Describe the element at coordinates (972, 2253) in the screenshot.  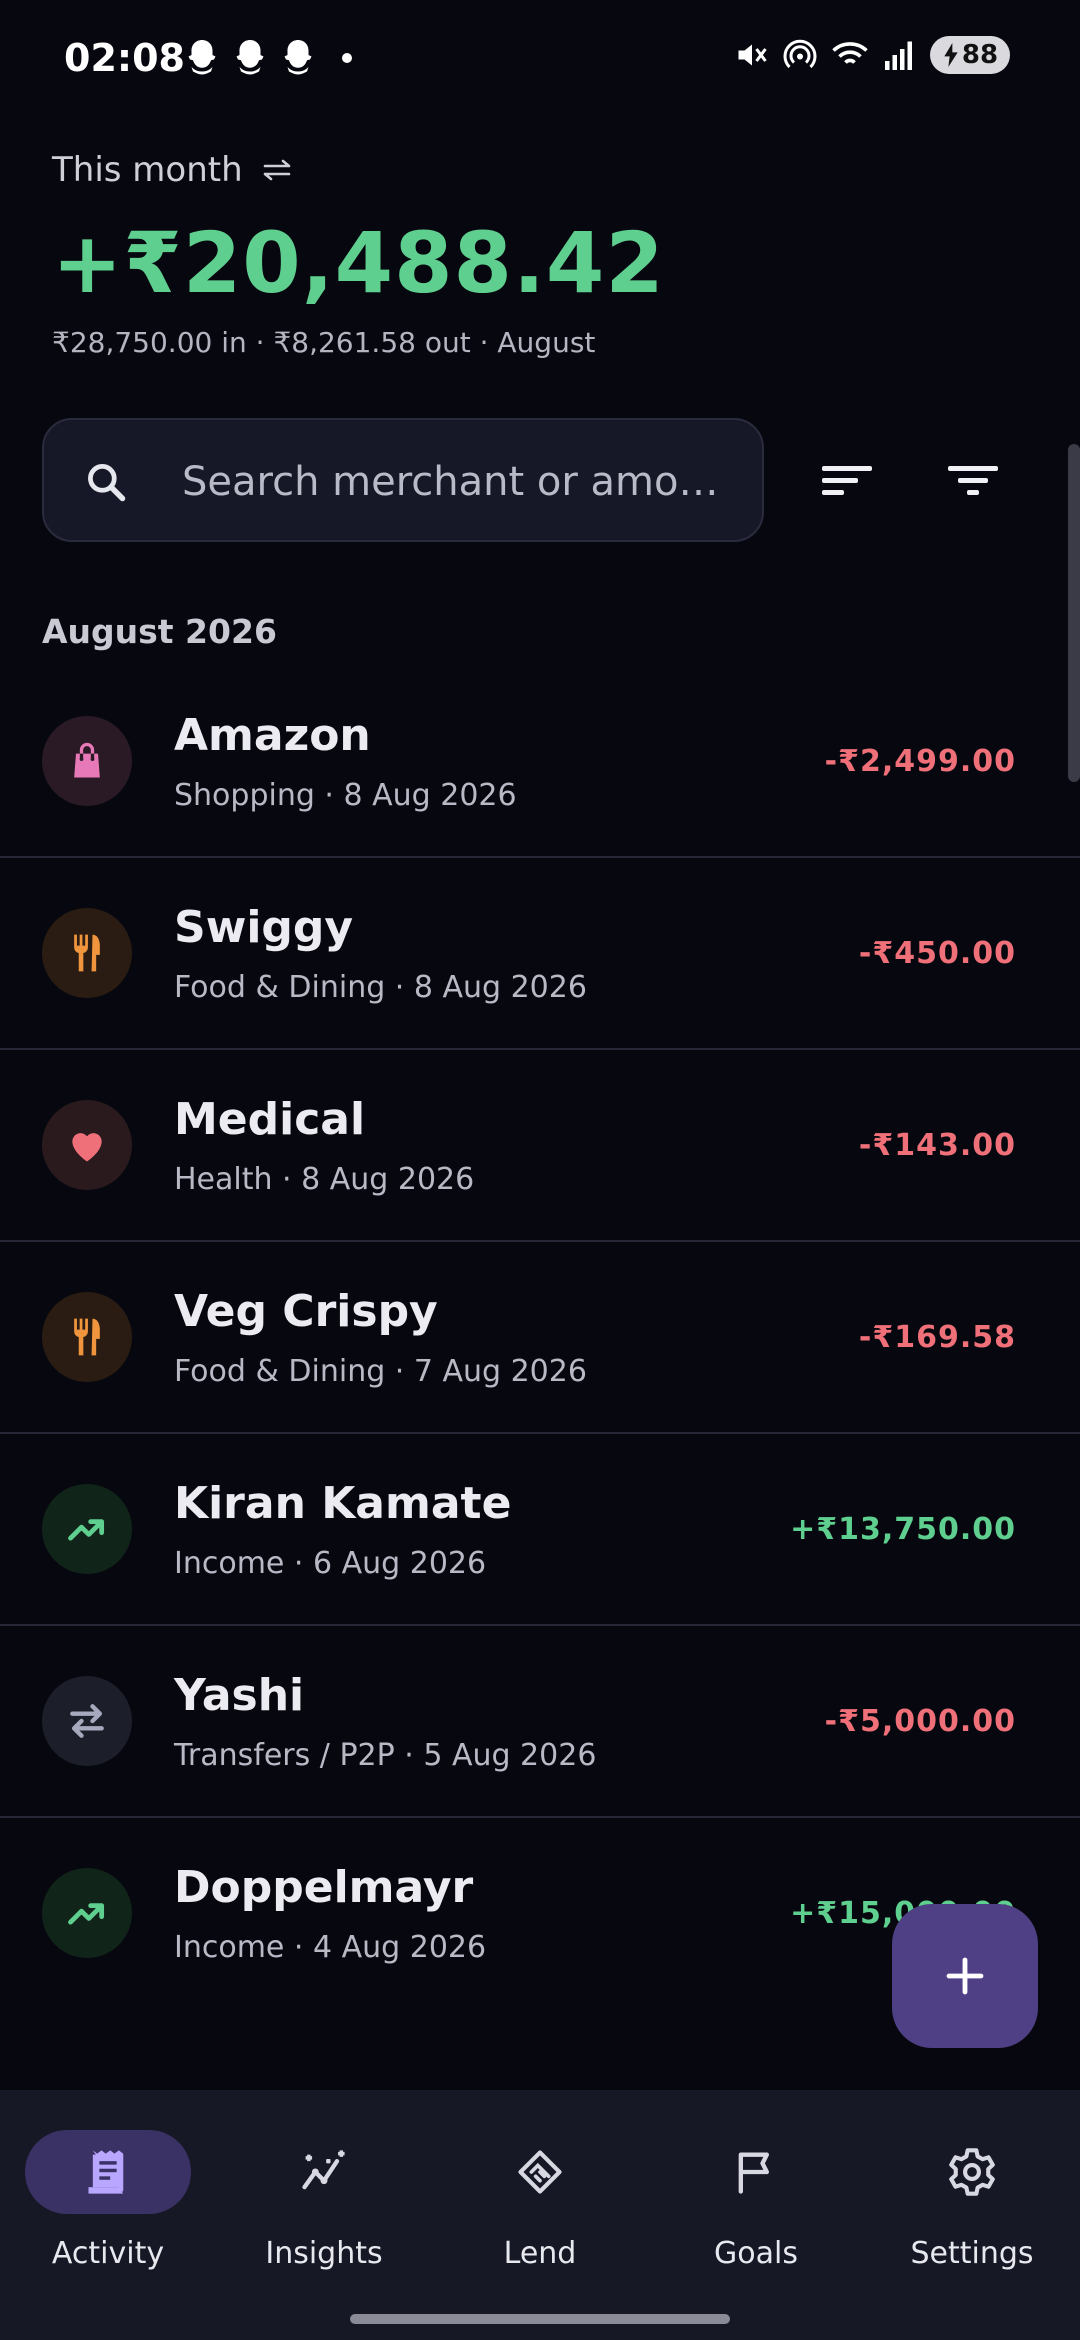
I see `nav-label: Settings` at that location.